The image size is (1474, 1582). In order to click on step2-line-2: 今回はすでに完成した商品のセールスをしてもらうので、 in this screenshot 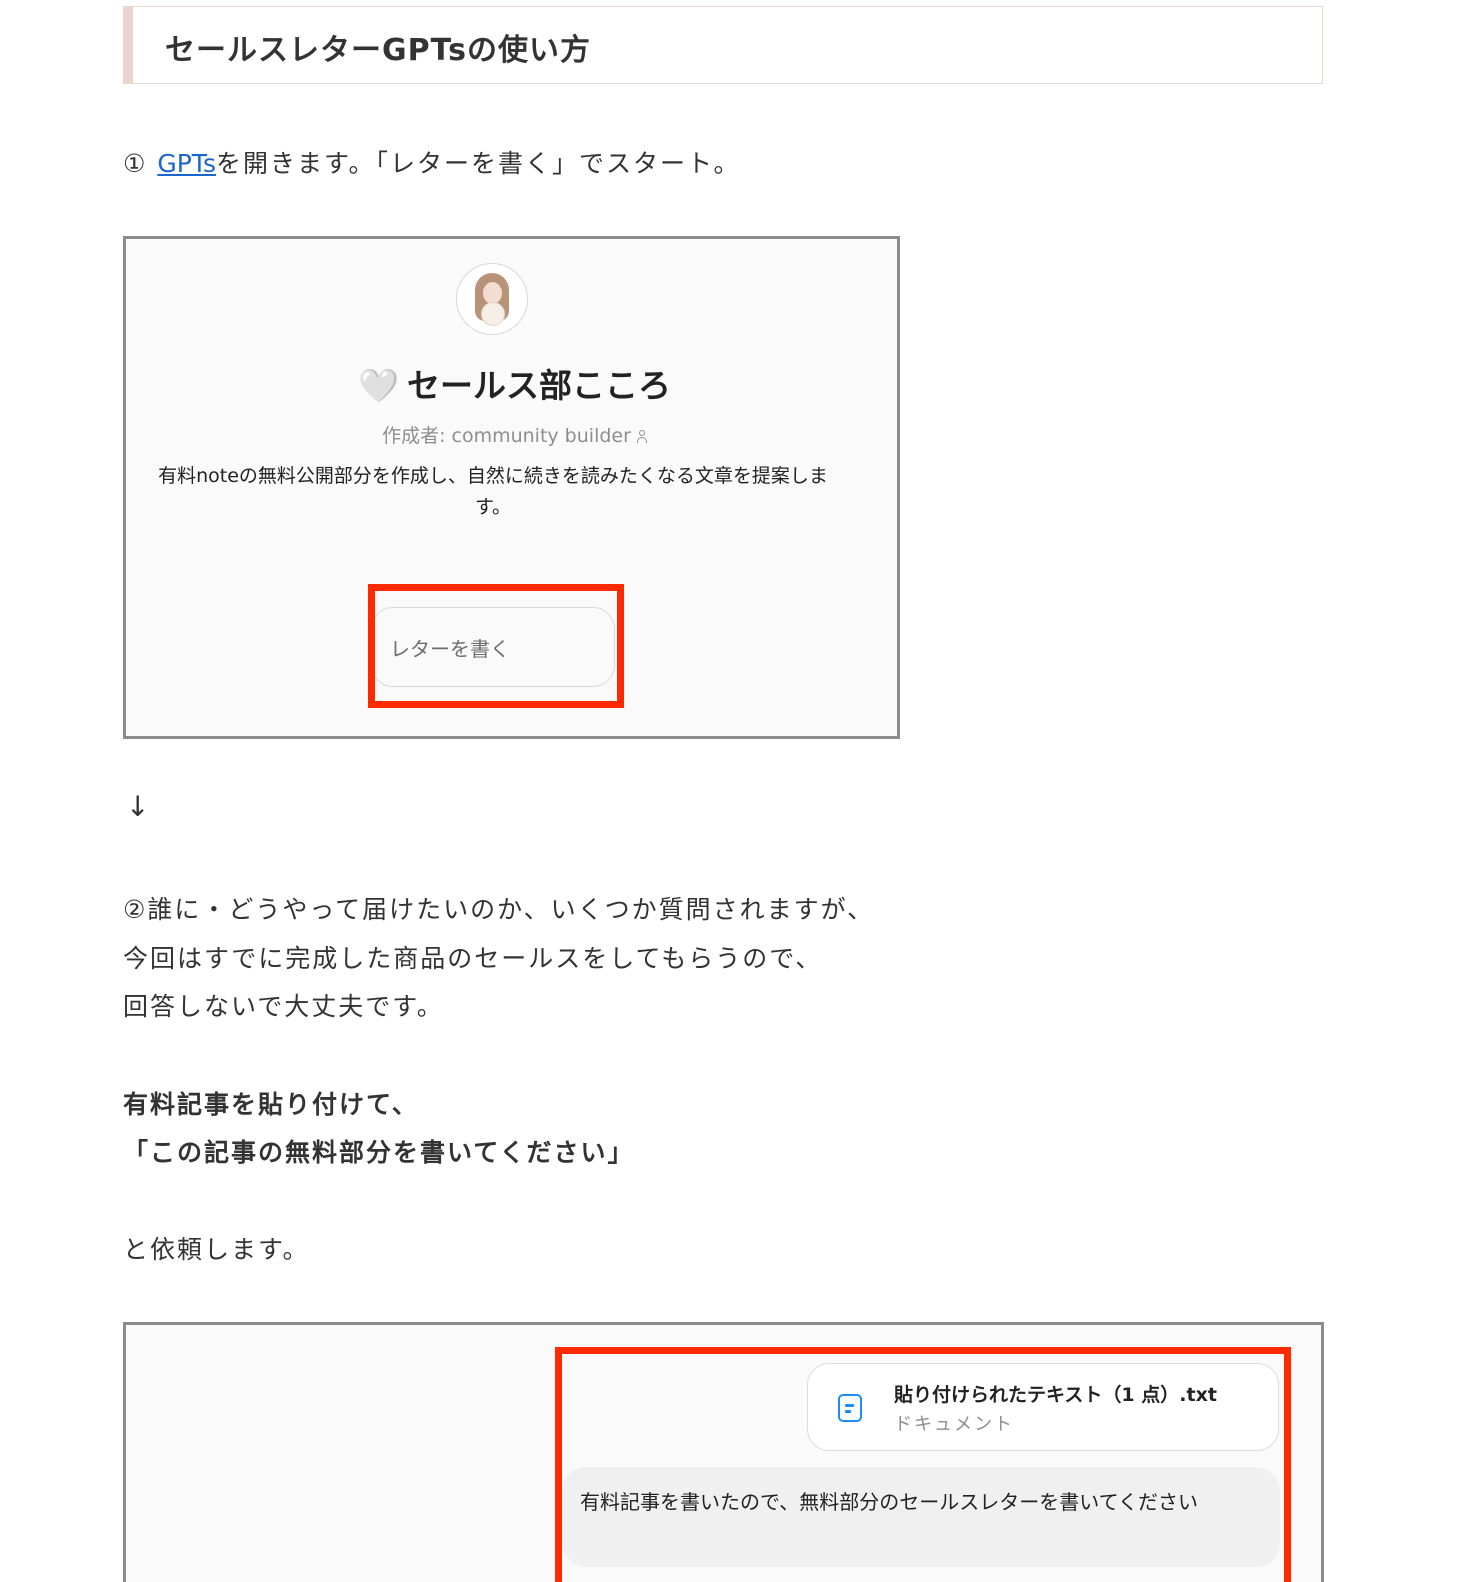, I will do `click(473, 958)`.